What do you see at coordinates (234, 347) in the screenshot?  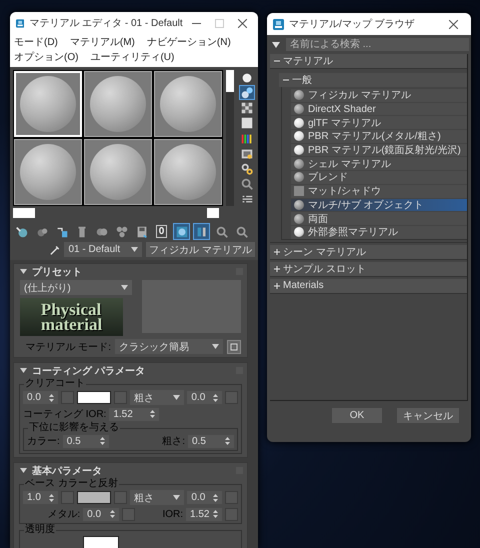 I see `save-icon` at bounding box center [234, 347].